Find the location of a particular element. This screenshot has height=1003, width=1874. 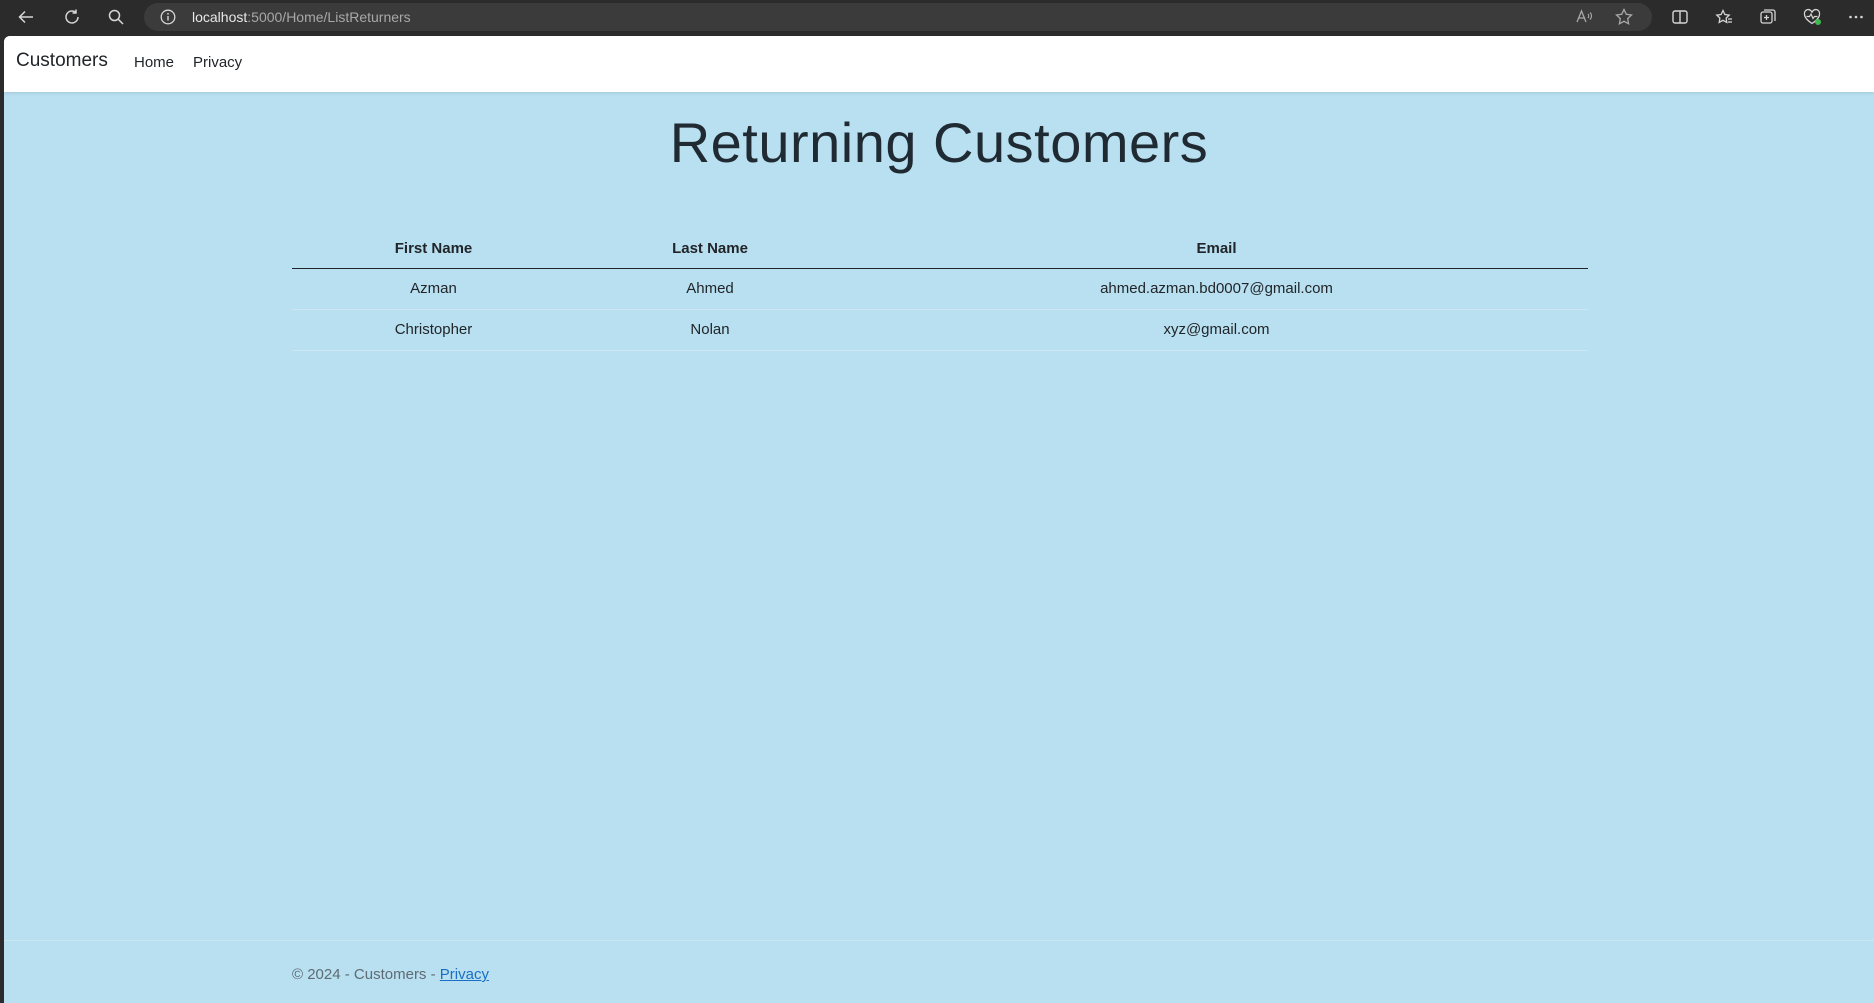

table-row: Christopher Nolan xyz@gmail.com is located at coordinates (940, 330).